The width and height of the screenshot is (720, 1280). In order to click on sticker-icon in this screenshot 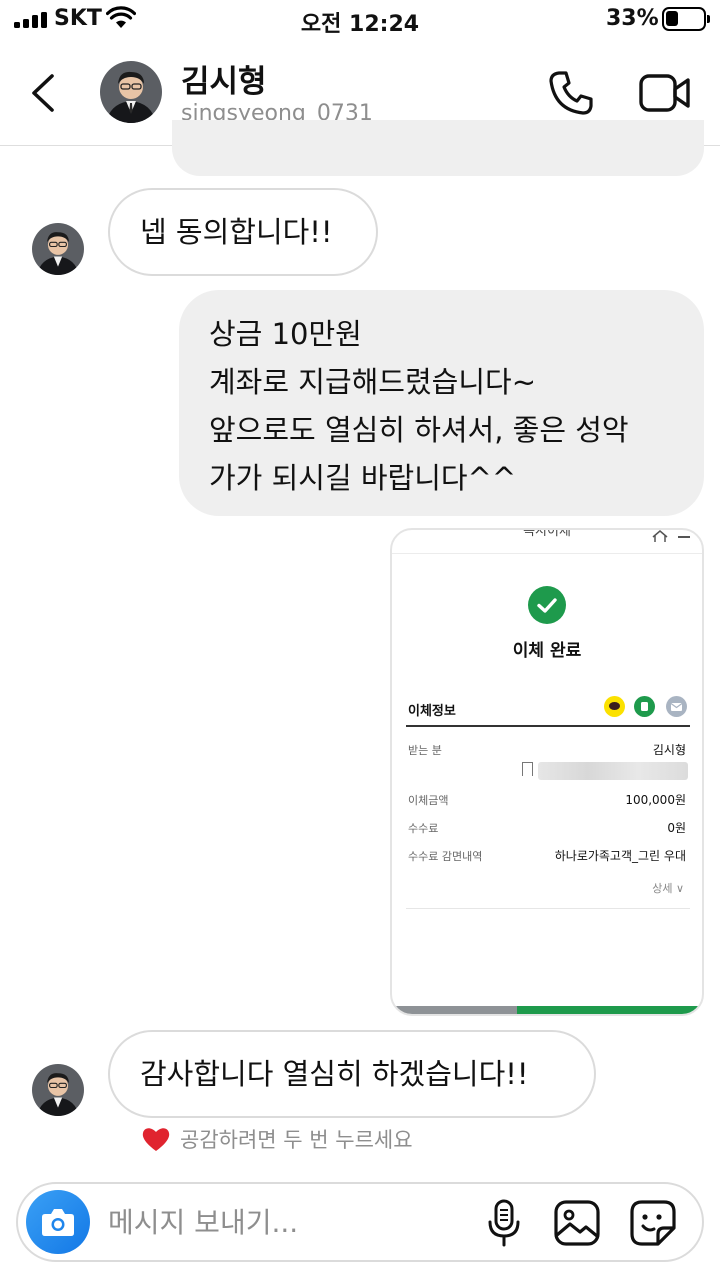, I will do `click(653, 1223)`.